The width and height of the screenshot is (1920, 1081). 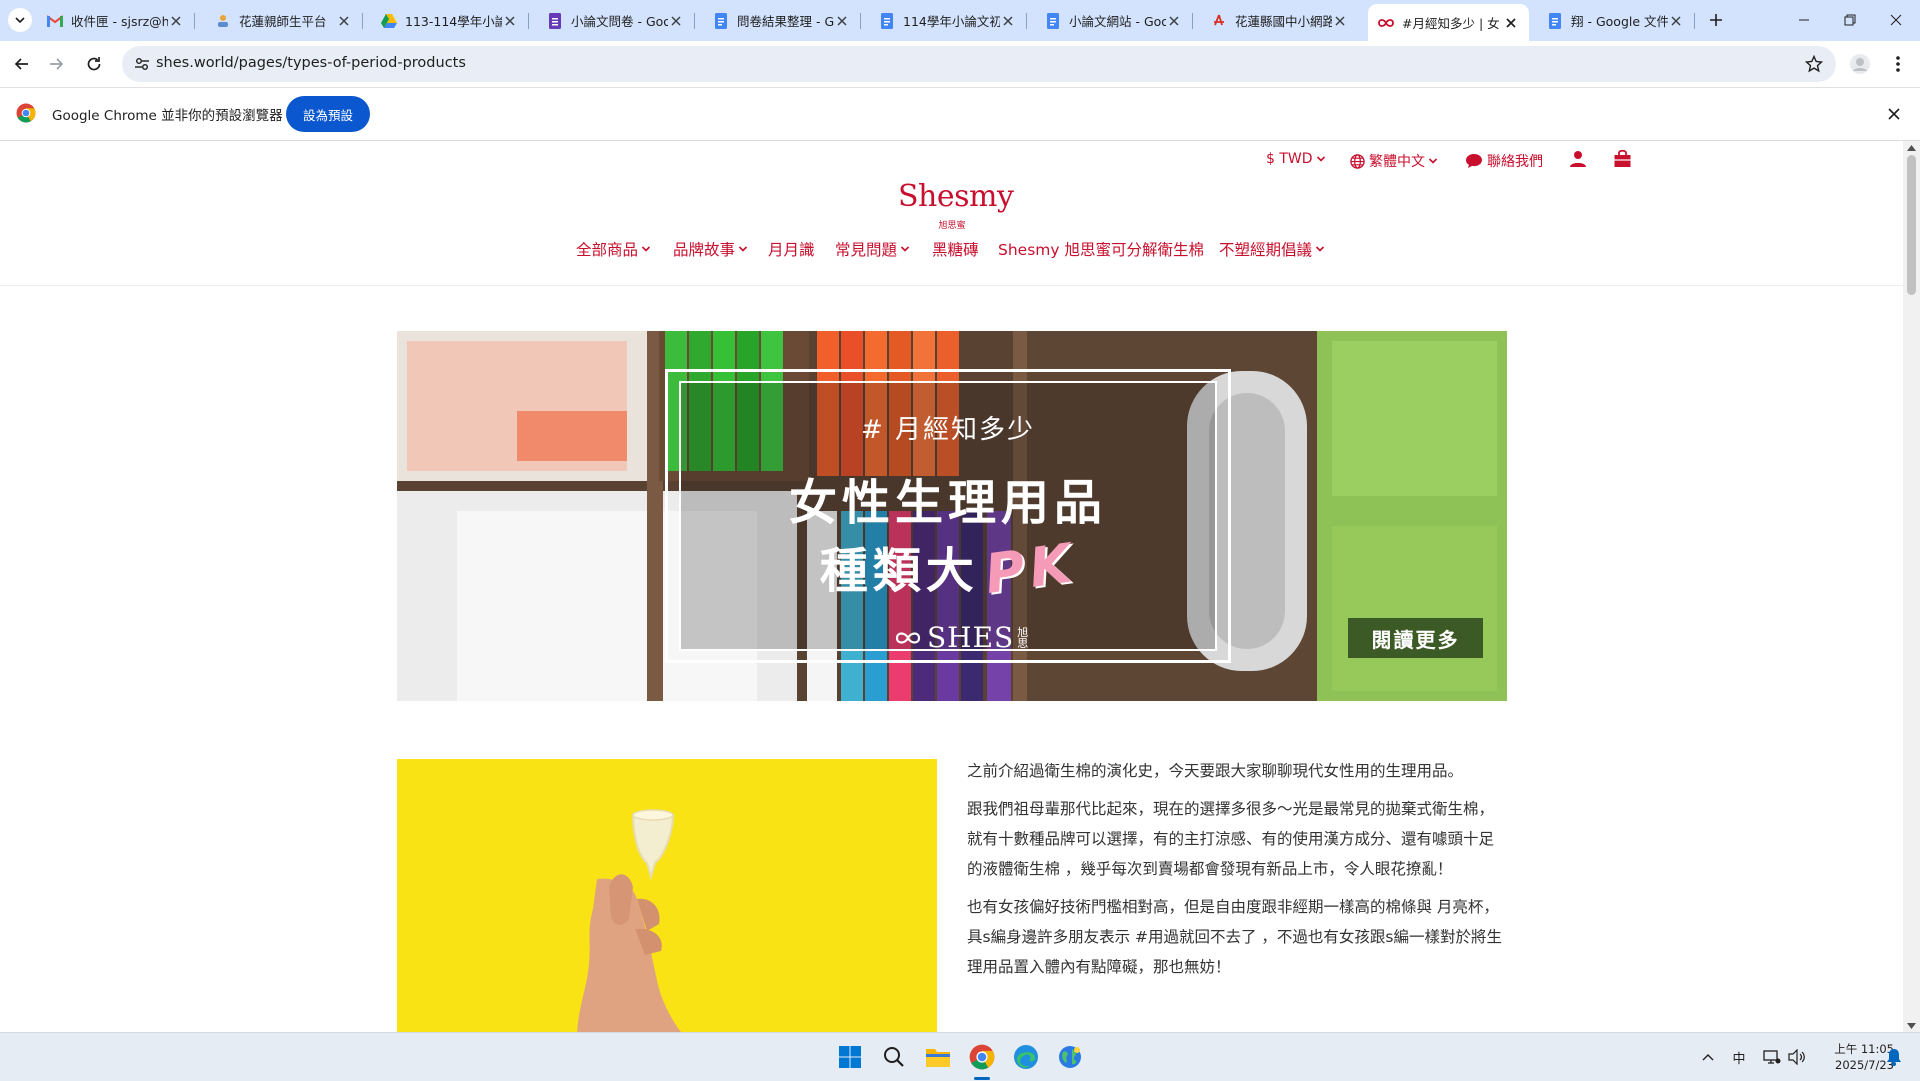 I want to click on cart-button, so click(x=1624, y=158).